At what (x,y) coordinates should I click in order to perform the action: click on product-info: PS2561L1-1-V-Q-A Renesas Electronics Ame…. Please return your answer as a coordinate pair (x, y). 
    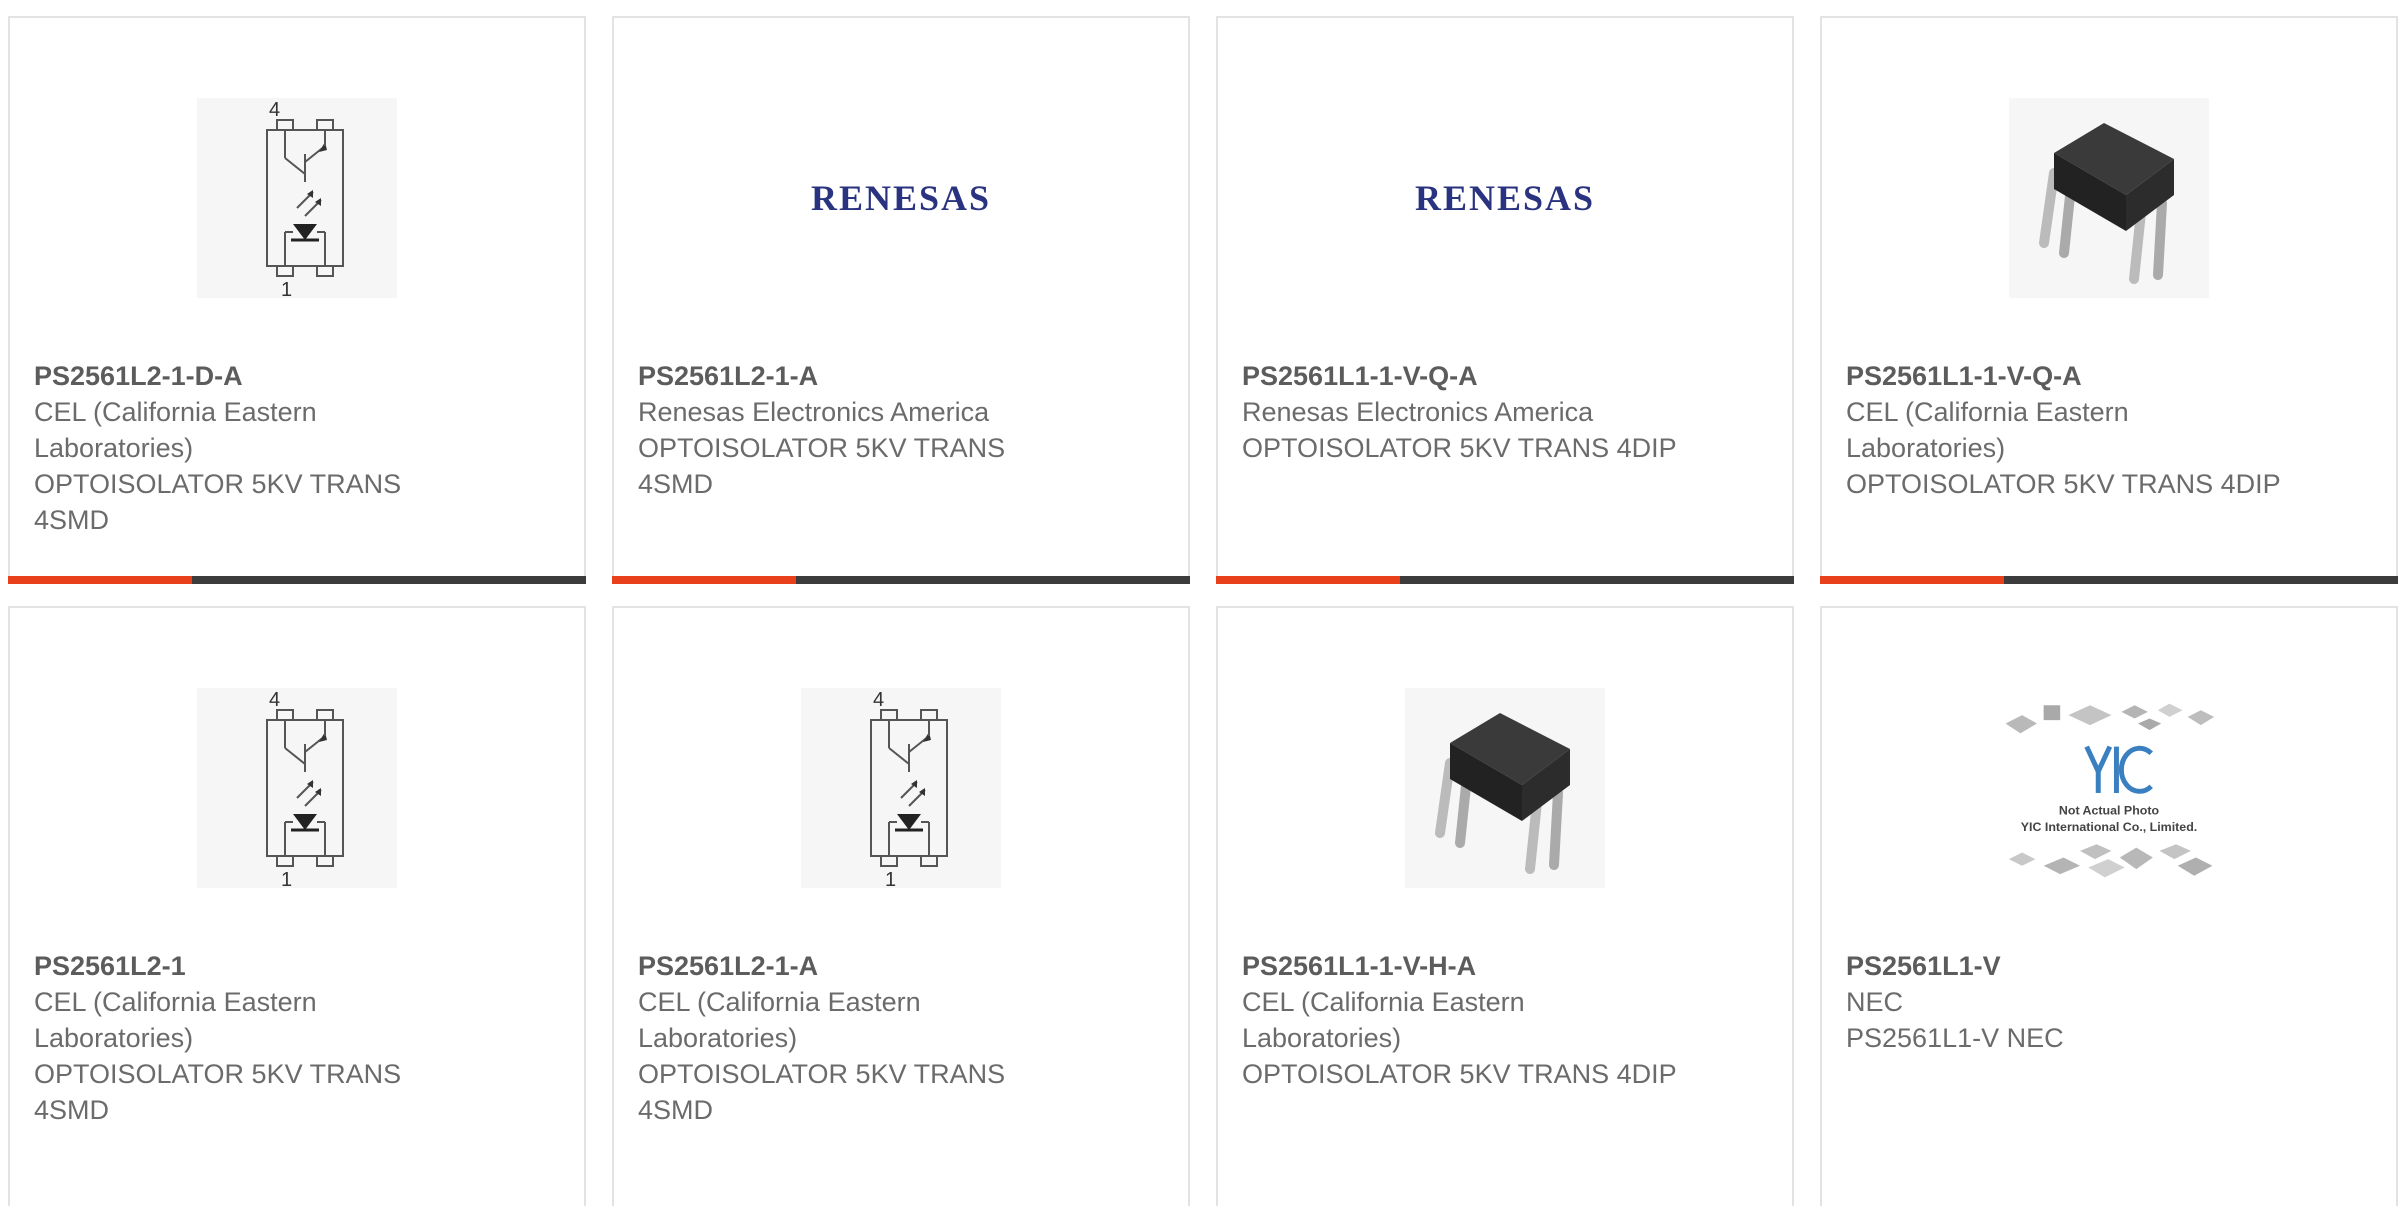
    Looking at the image, I should click on (1462, 412).